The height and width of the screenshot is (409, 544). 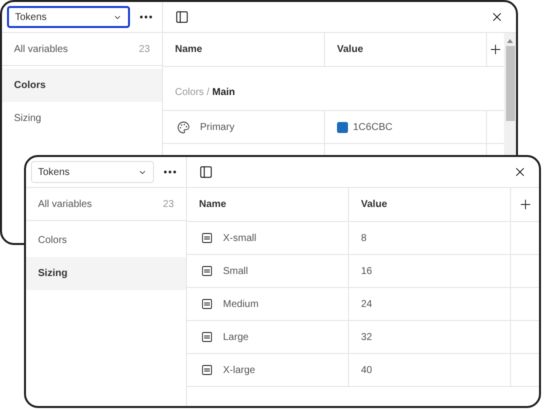 I want to click on variable-value: 24, so click(x=366, y=305).